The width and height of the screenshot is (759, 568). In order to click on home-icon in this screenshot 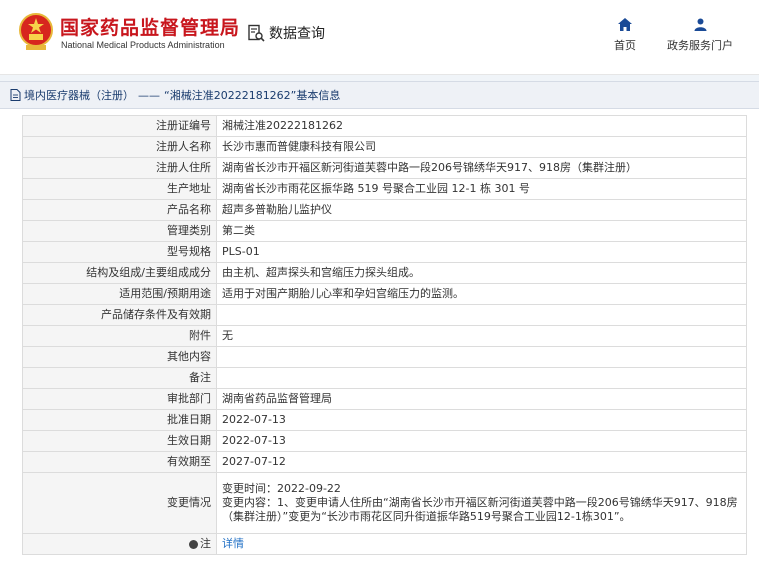, I will do `click(625, 24)`.